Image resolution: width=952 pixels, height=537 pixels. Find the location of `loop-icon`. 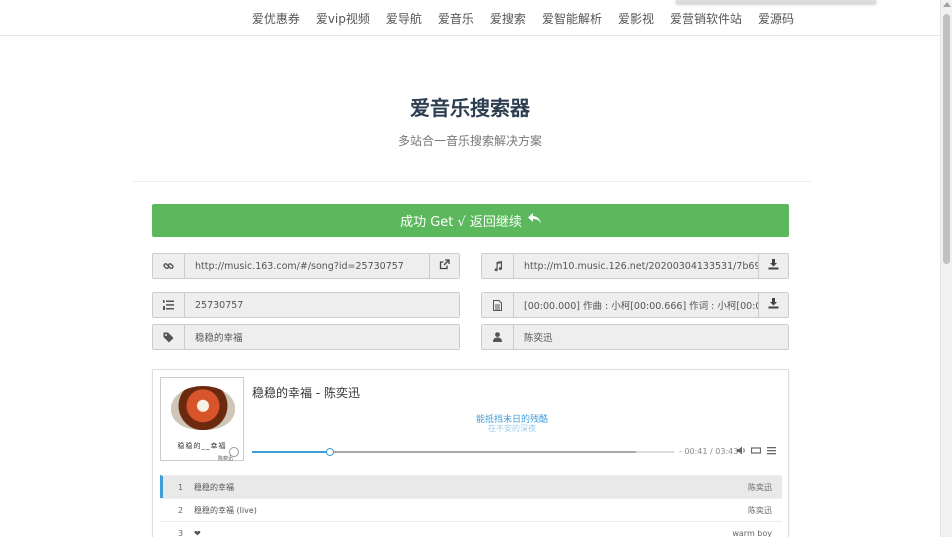

loop-icon is located at coordinates (756, 452).